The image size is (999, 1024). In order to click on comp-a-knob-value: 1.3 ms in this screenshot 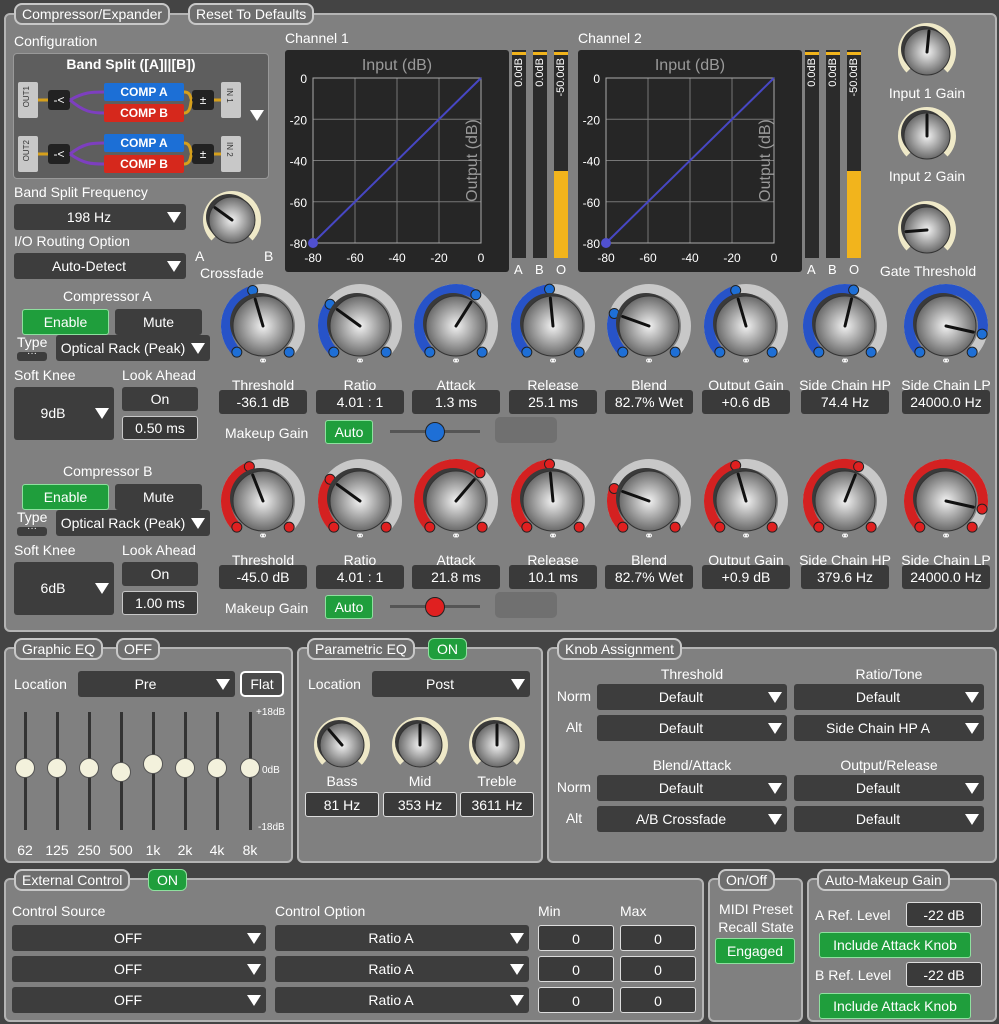, I will do `click(456, 402)`.